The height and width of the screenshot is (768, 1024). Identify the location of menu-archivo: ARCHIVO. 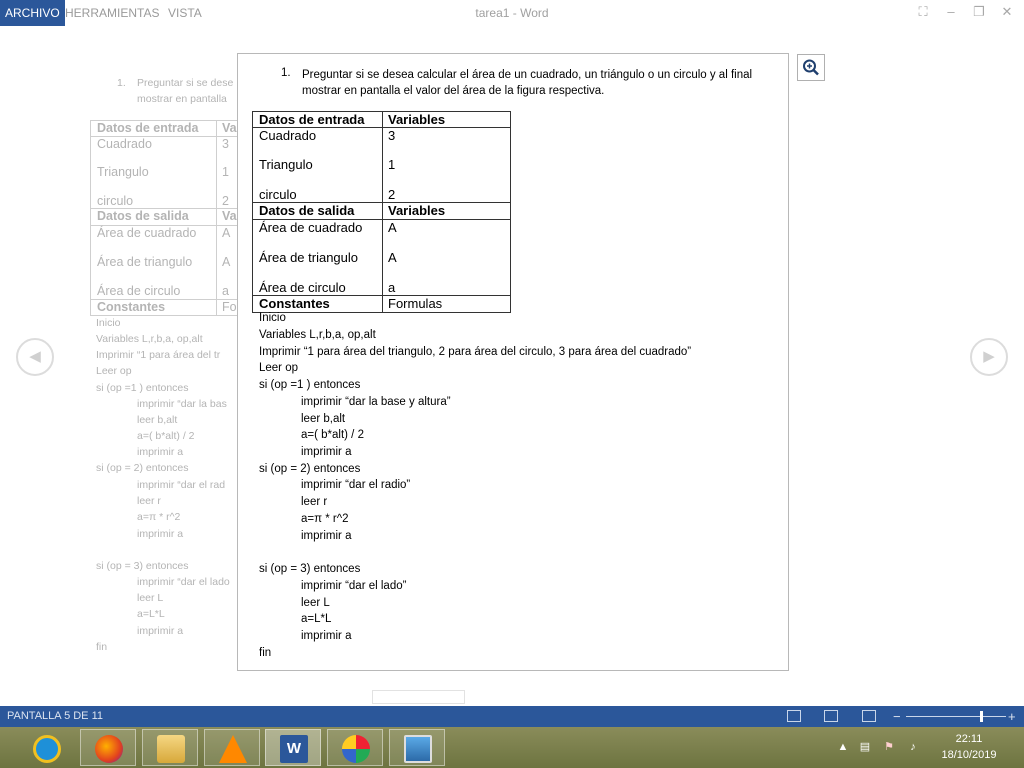
(32, 13).